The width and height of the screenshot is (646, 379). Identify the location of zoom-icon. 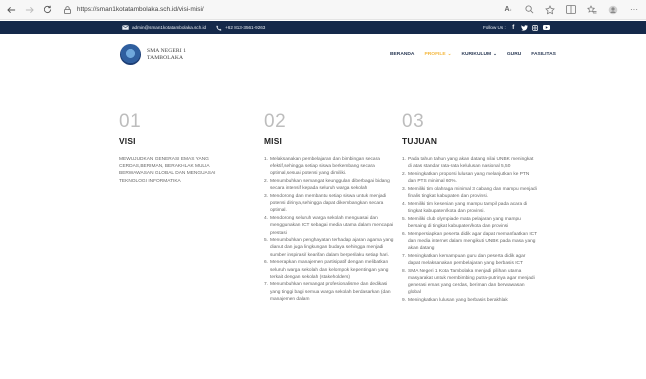
(529, 10).